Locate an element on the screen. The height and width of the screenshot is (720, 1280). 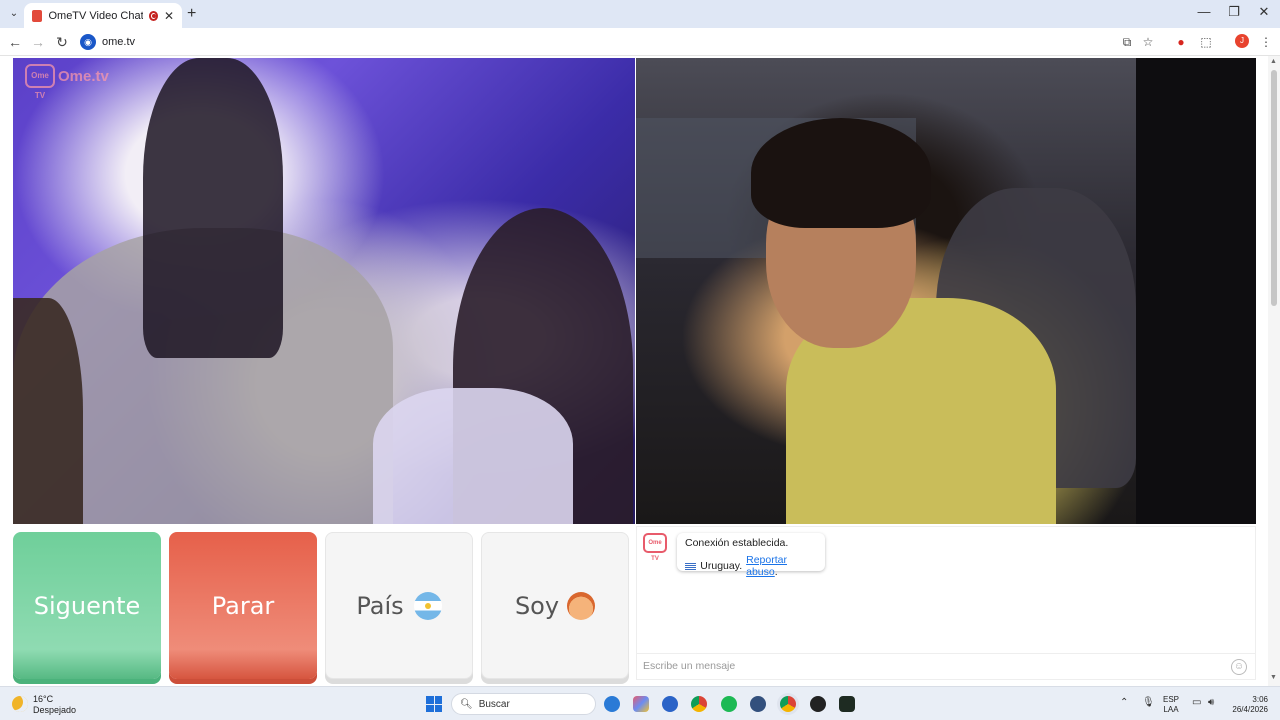
stop-button: Parar is located at coordinates (243, 605).